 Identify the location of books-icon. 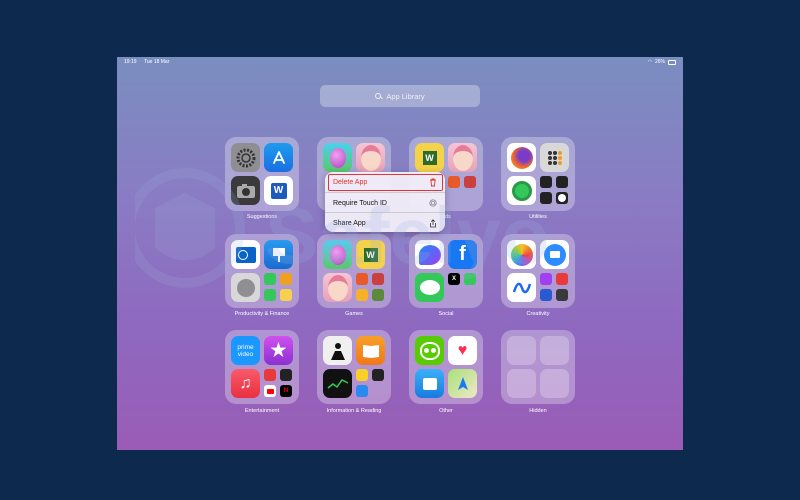
(370, 350).